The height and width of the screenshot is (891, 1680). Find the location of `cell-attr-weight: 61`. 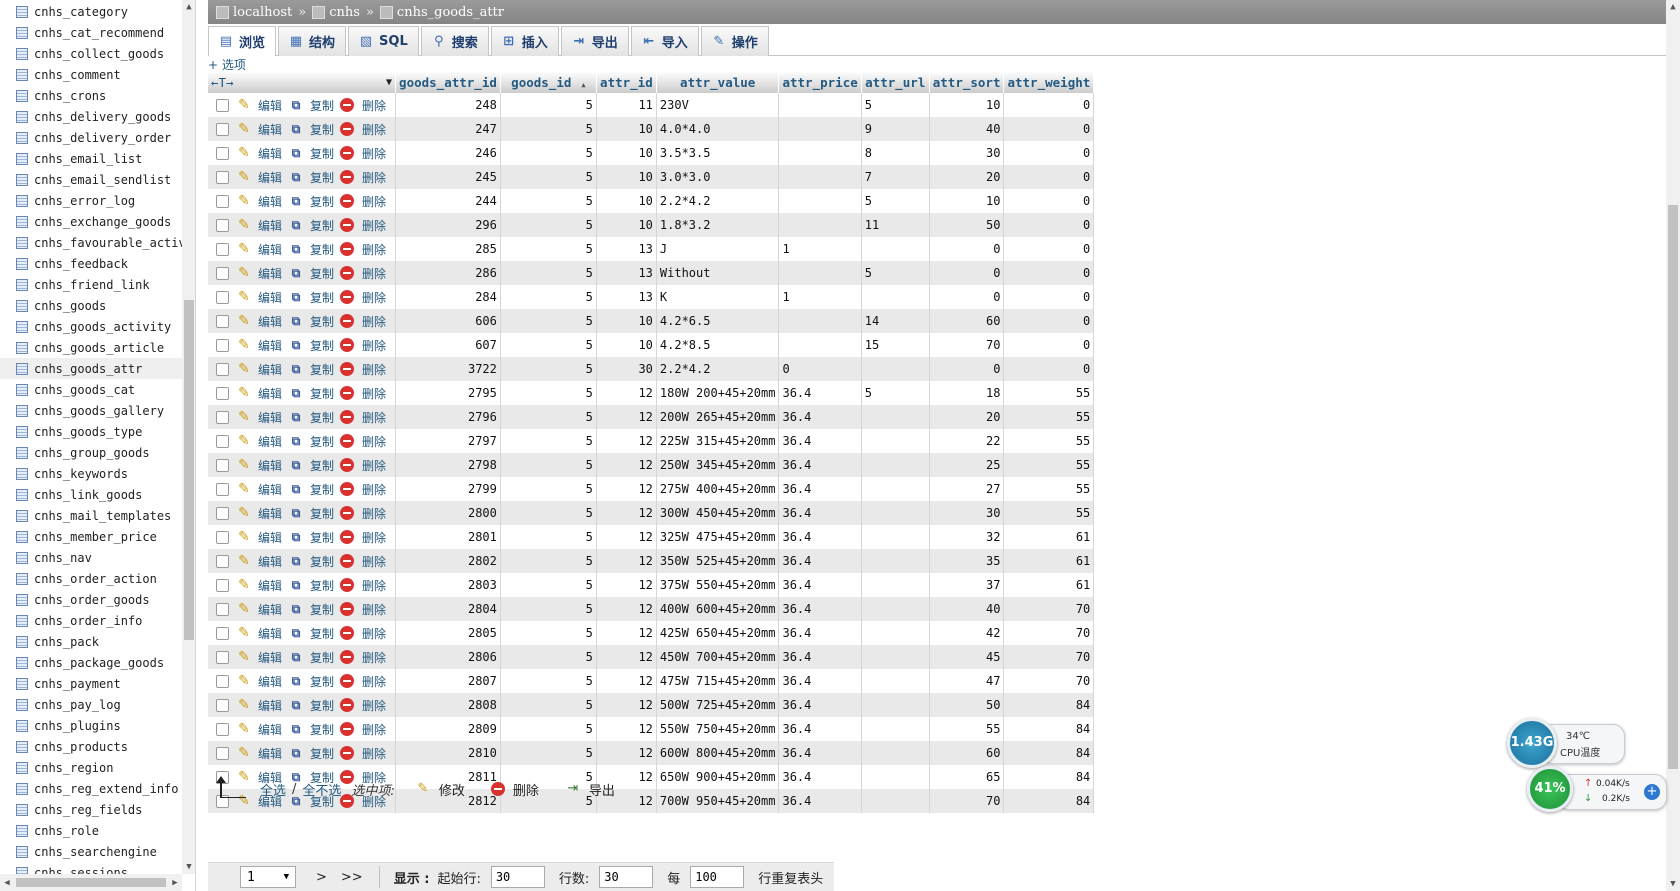

cell-attr-weight: 61 is located at coordinates (1049, 561).